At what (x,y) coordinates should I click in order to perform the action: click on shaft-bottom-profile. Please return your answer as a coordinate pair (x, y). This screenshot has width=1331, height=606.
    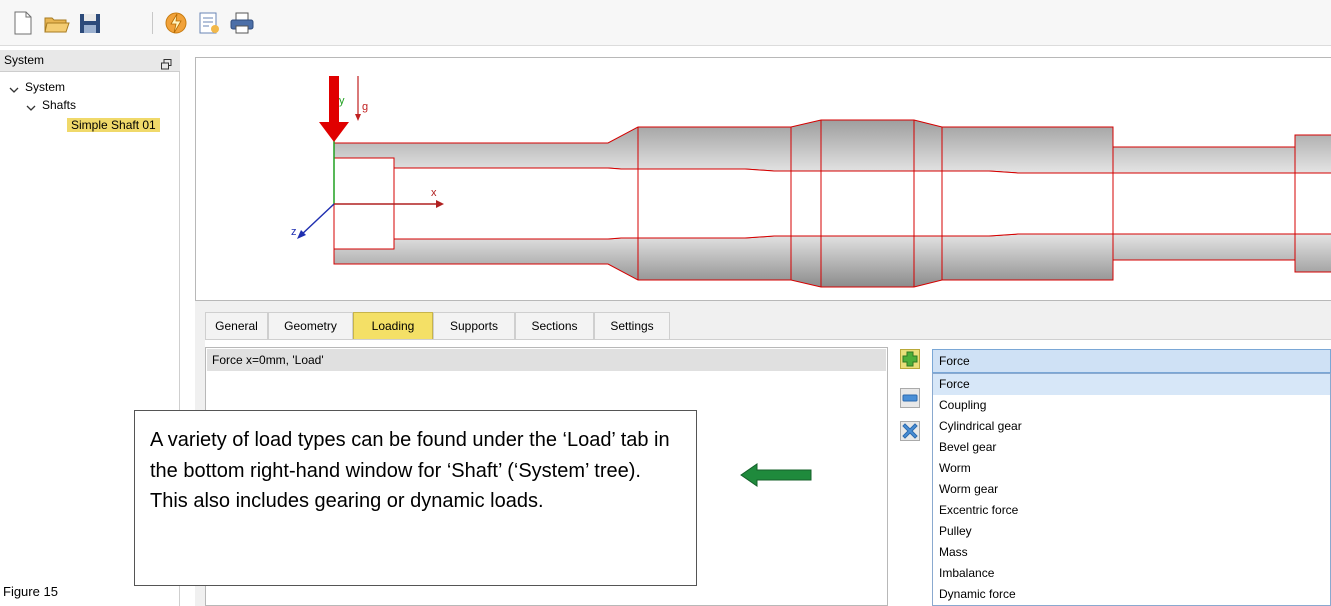
    Looking at the image, I should click on (832, 260).